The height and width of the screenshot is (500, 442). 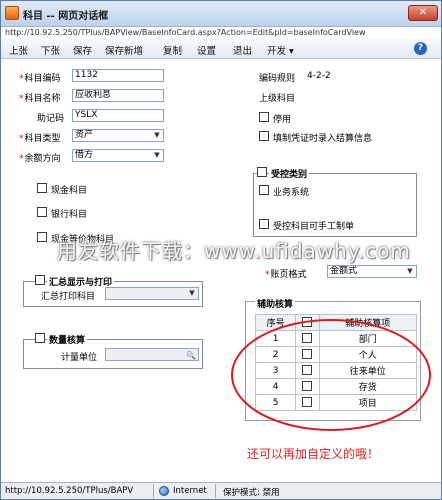 I want to click on window-title-text: 科目 -- 网页对话框, so click(x=66, y=16).